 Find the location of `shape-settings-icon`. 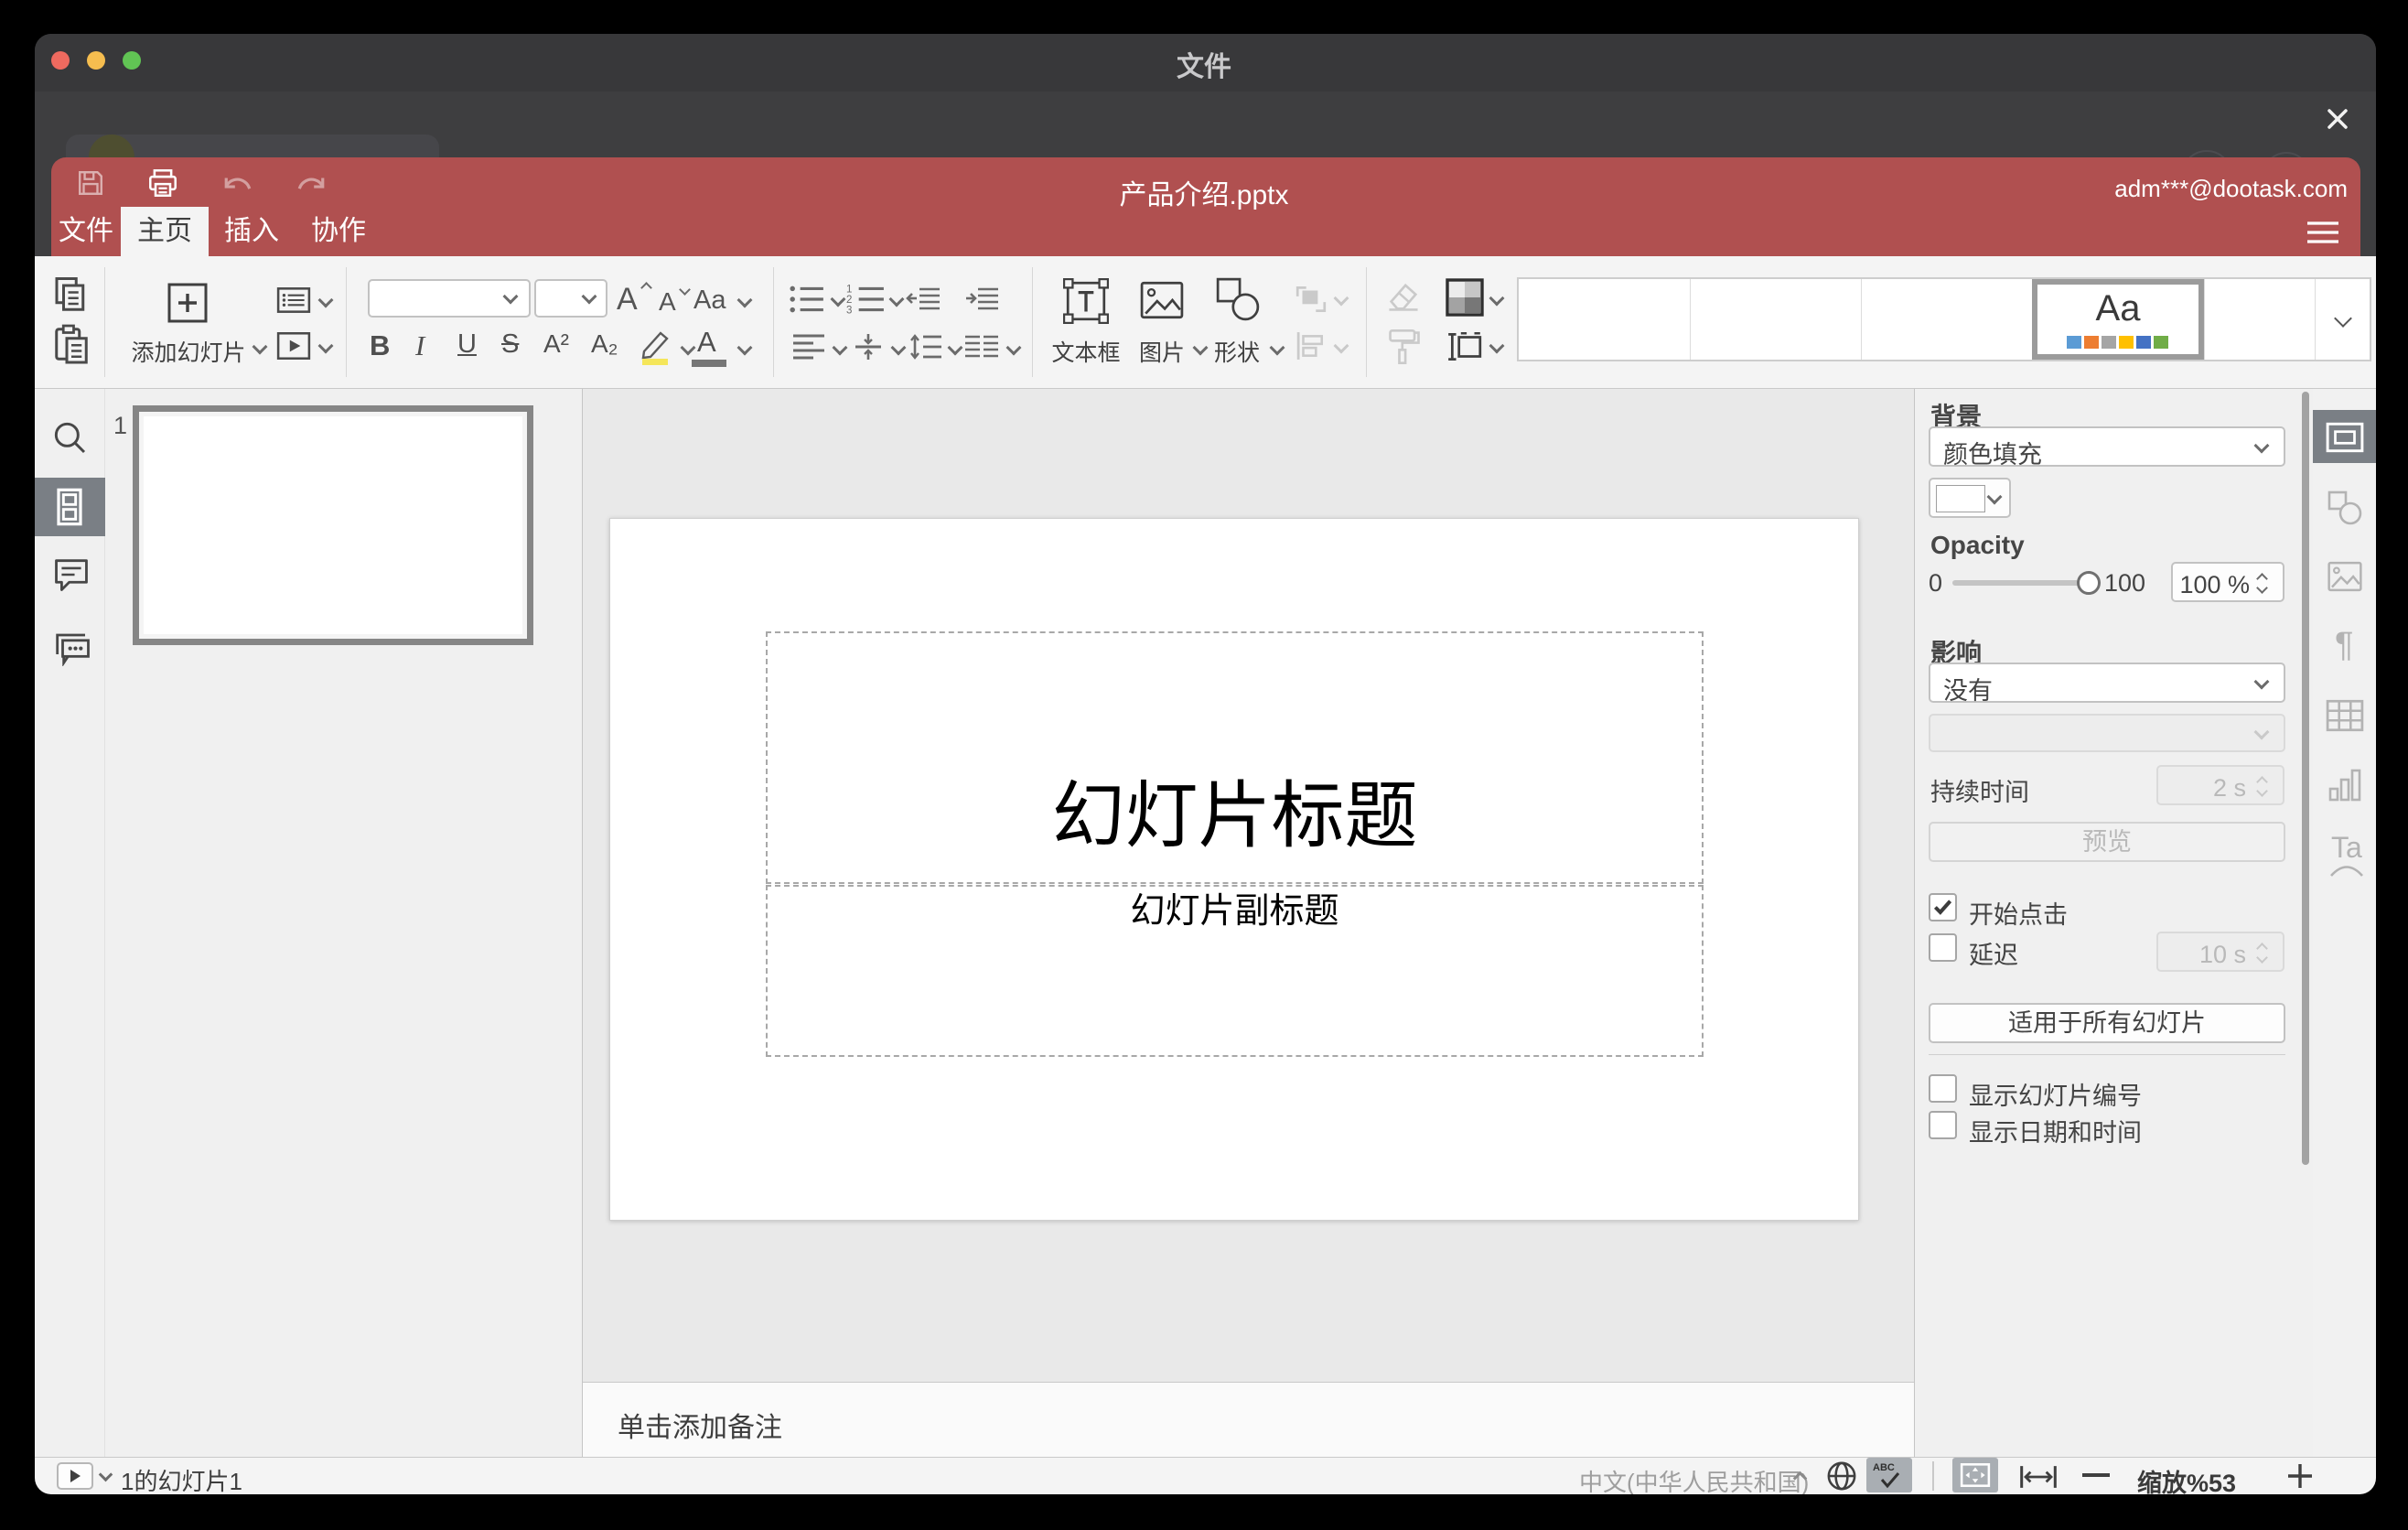

shape-settings-icon is located at coordinates (2344, 507).